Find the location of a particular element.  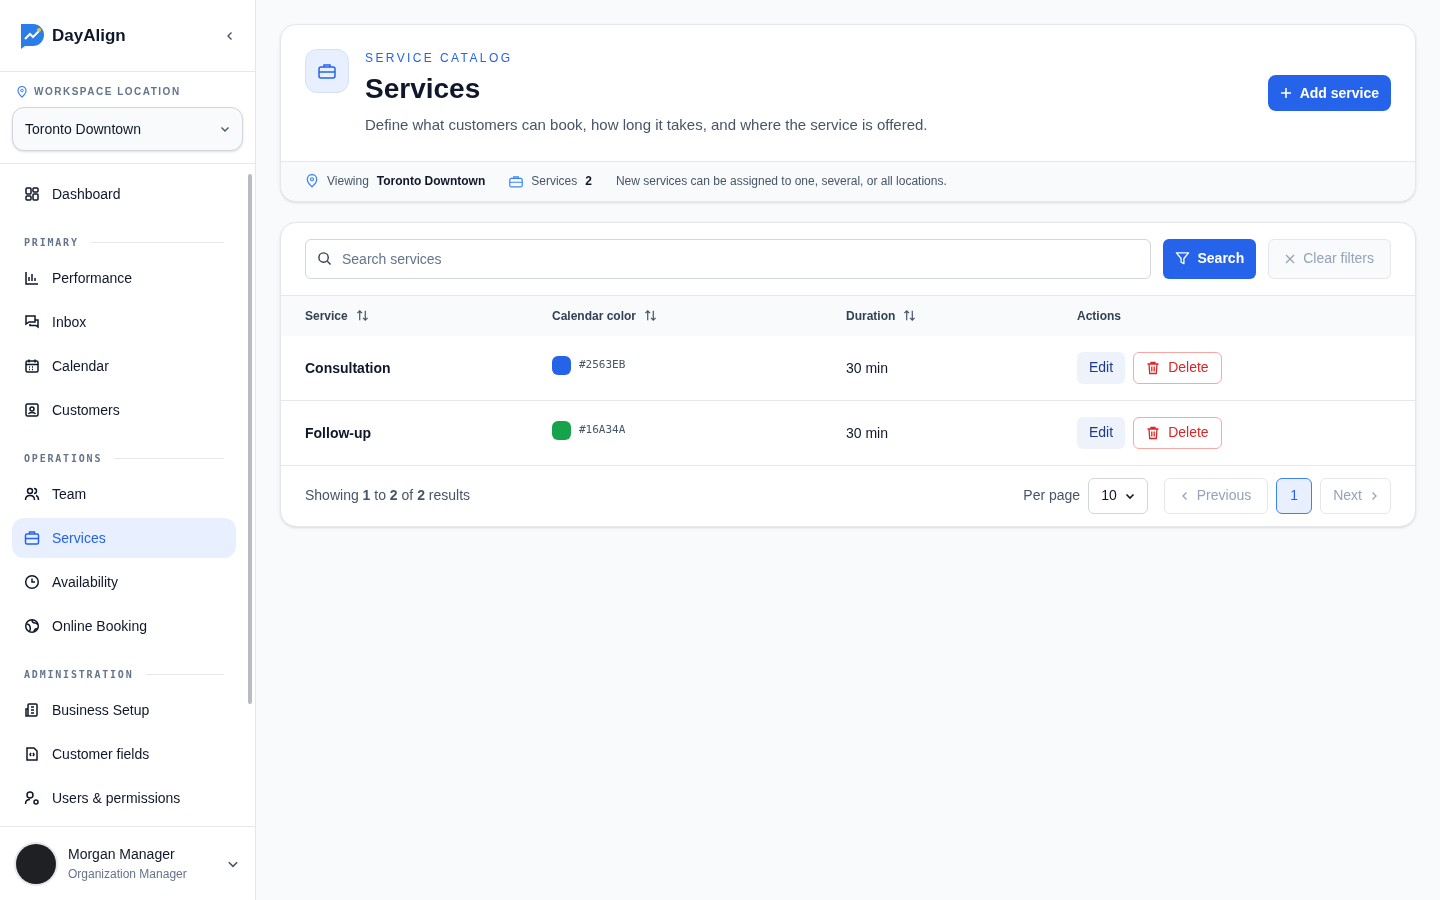

search-icon is located at coordinates (324, 258).